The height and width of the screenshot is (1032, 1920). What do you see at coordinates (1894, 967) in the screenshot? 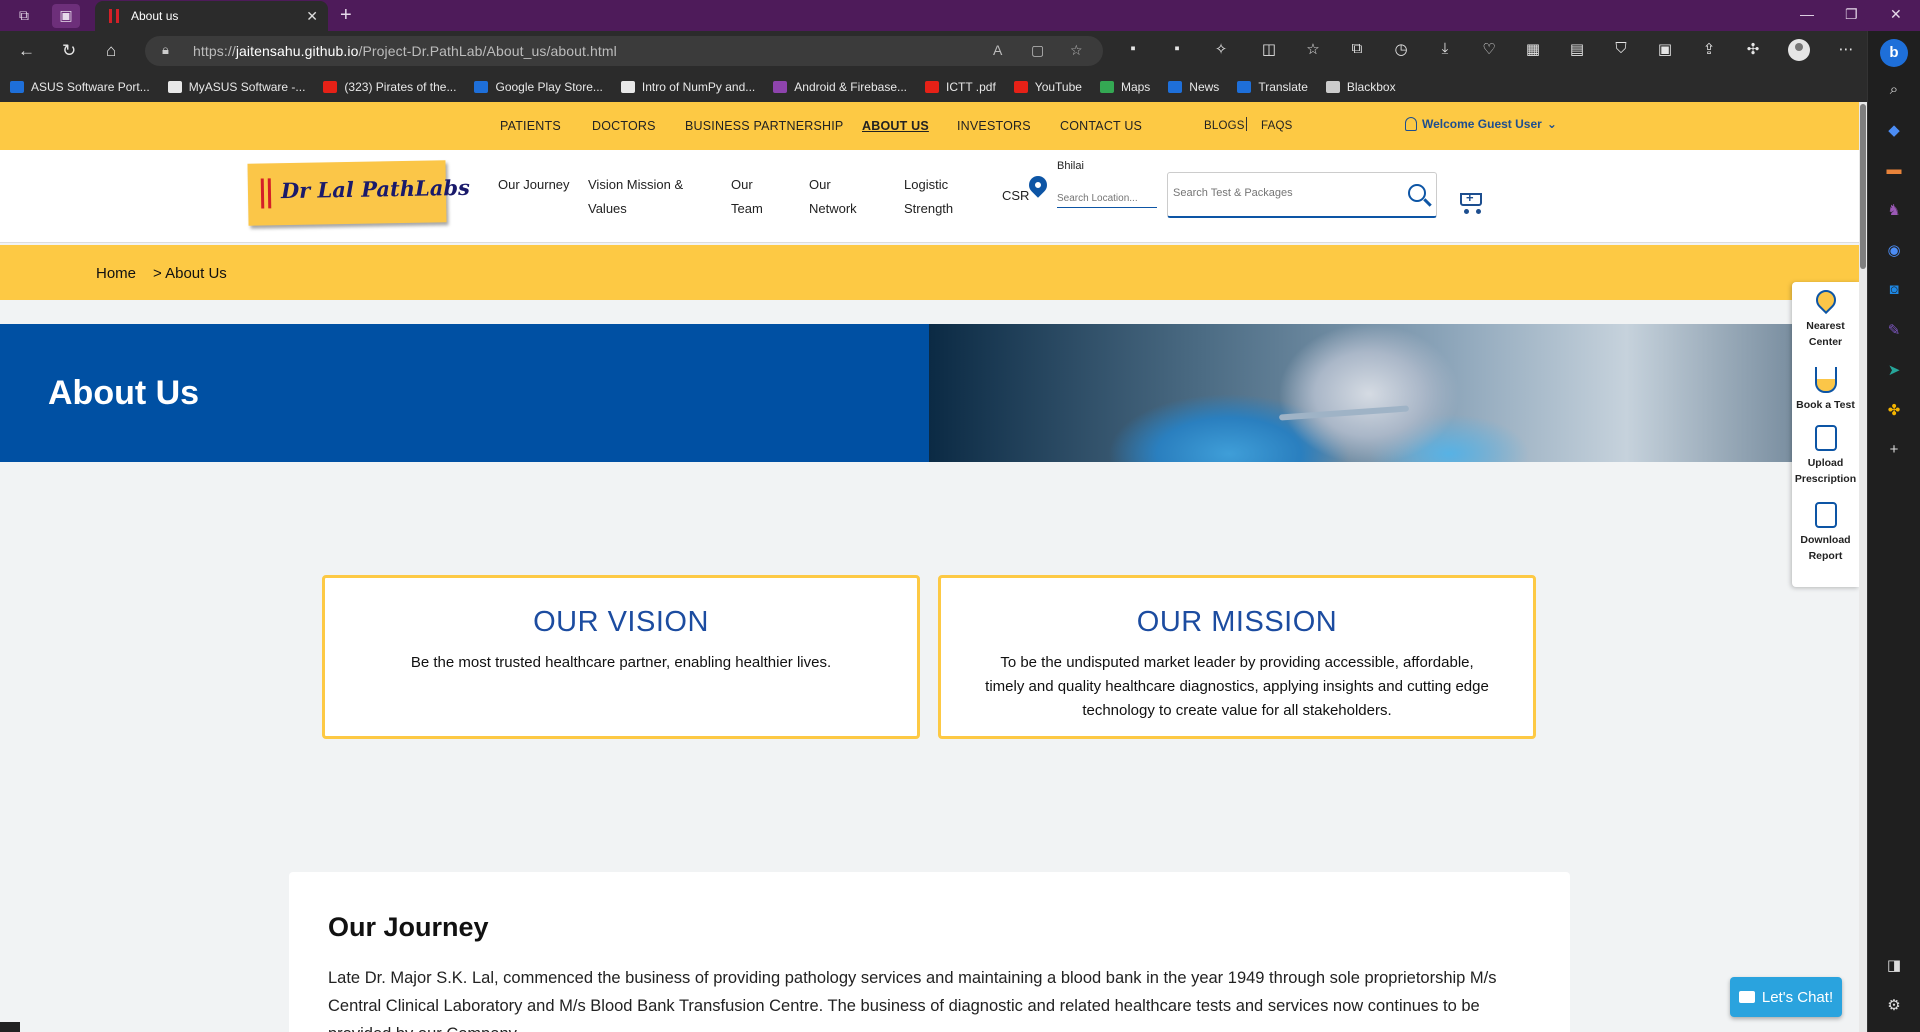
I see `sidebar-toggle-icon: ◨` at bounding box center [1894, 967].